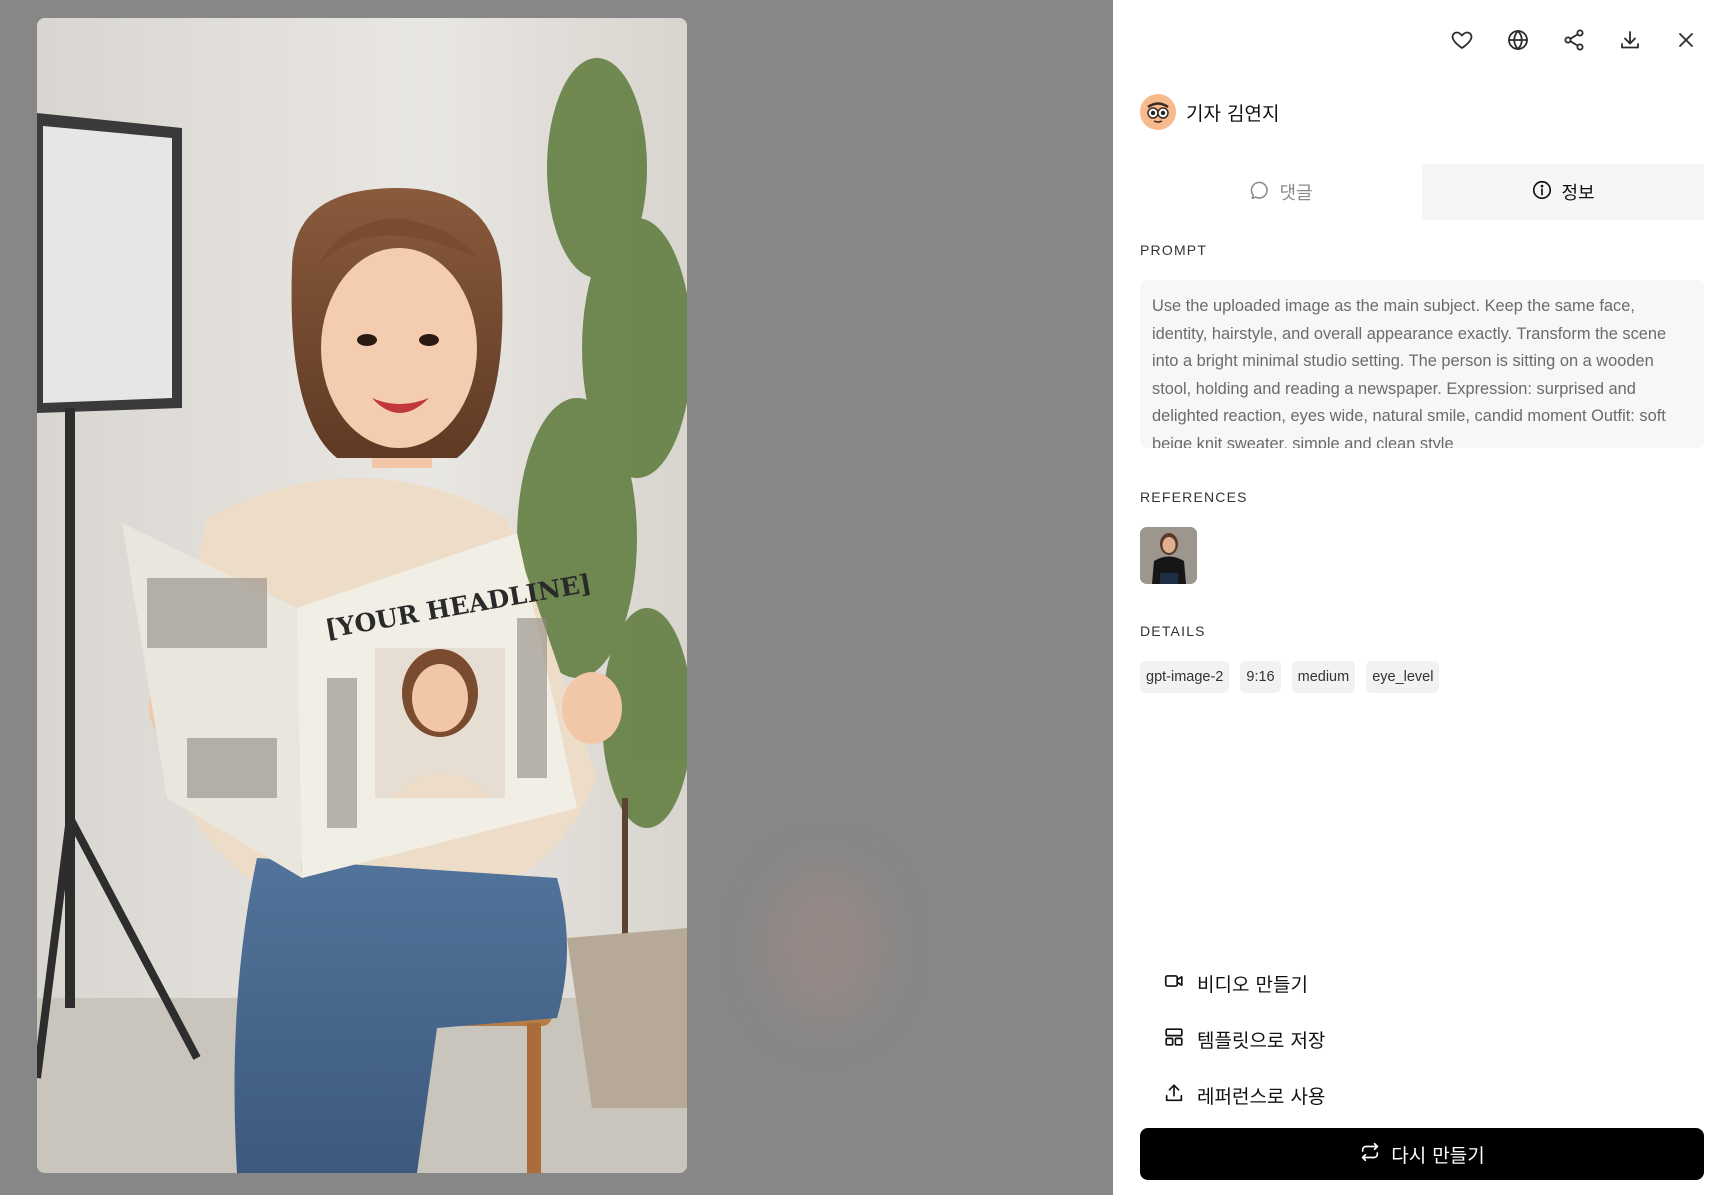  Describe the element at coordinates (1194, 497) in the screenshot. I see `references-heading: REFERENCES` at that location.